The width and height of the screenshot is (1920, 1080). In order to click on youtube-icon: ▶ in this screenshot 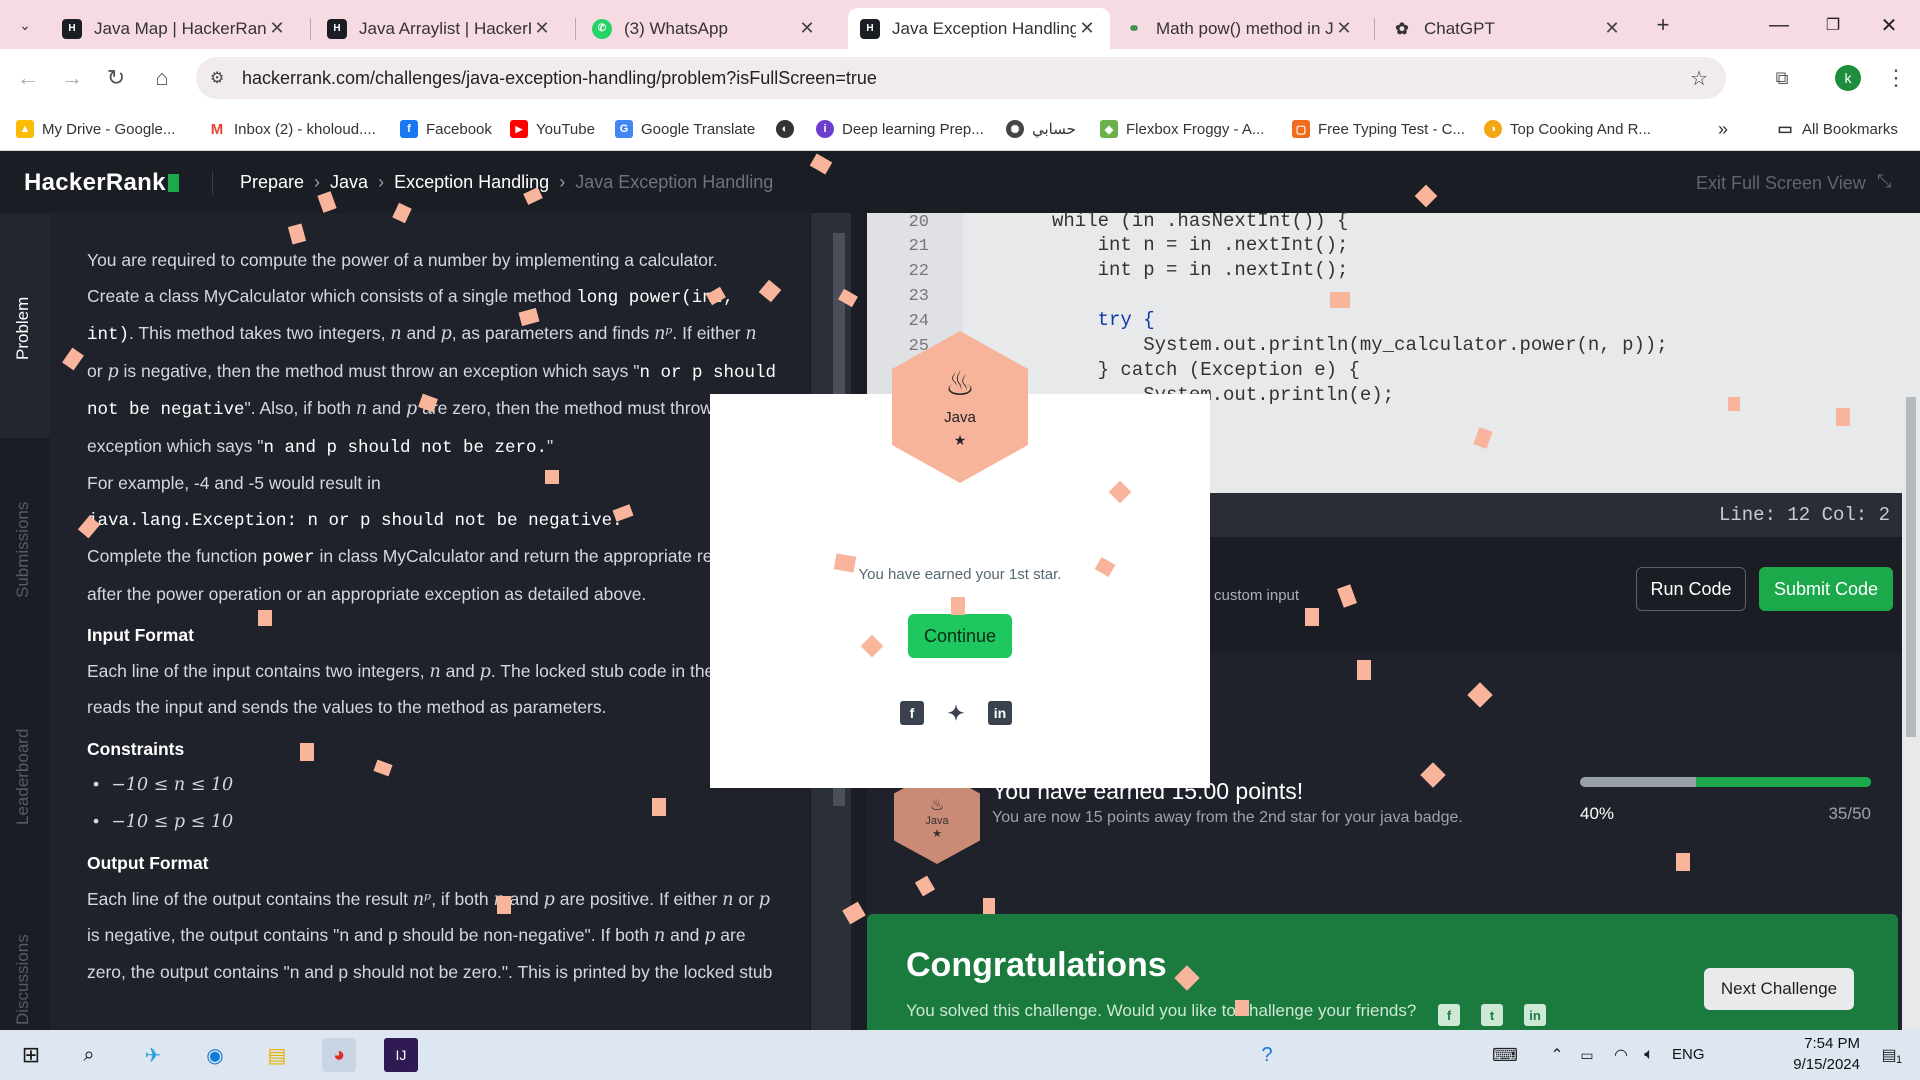, I will do `click(519, 129)`.